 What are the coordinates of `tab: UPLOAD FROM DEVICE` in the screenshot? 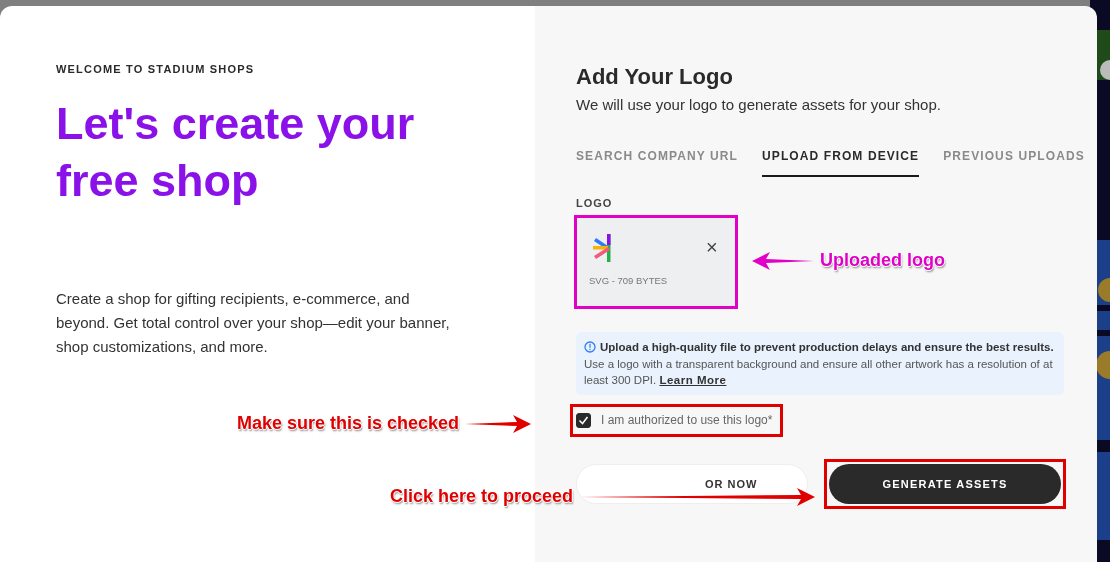 It's located at (841, 160).